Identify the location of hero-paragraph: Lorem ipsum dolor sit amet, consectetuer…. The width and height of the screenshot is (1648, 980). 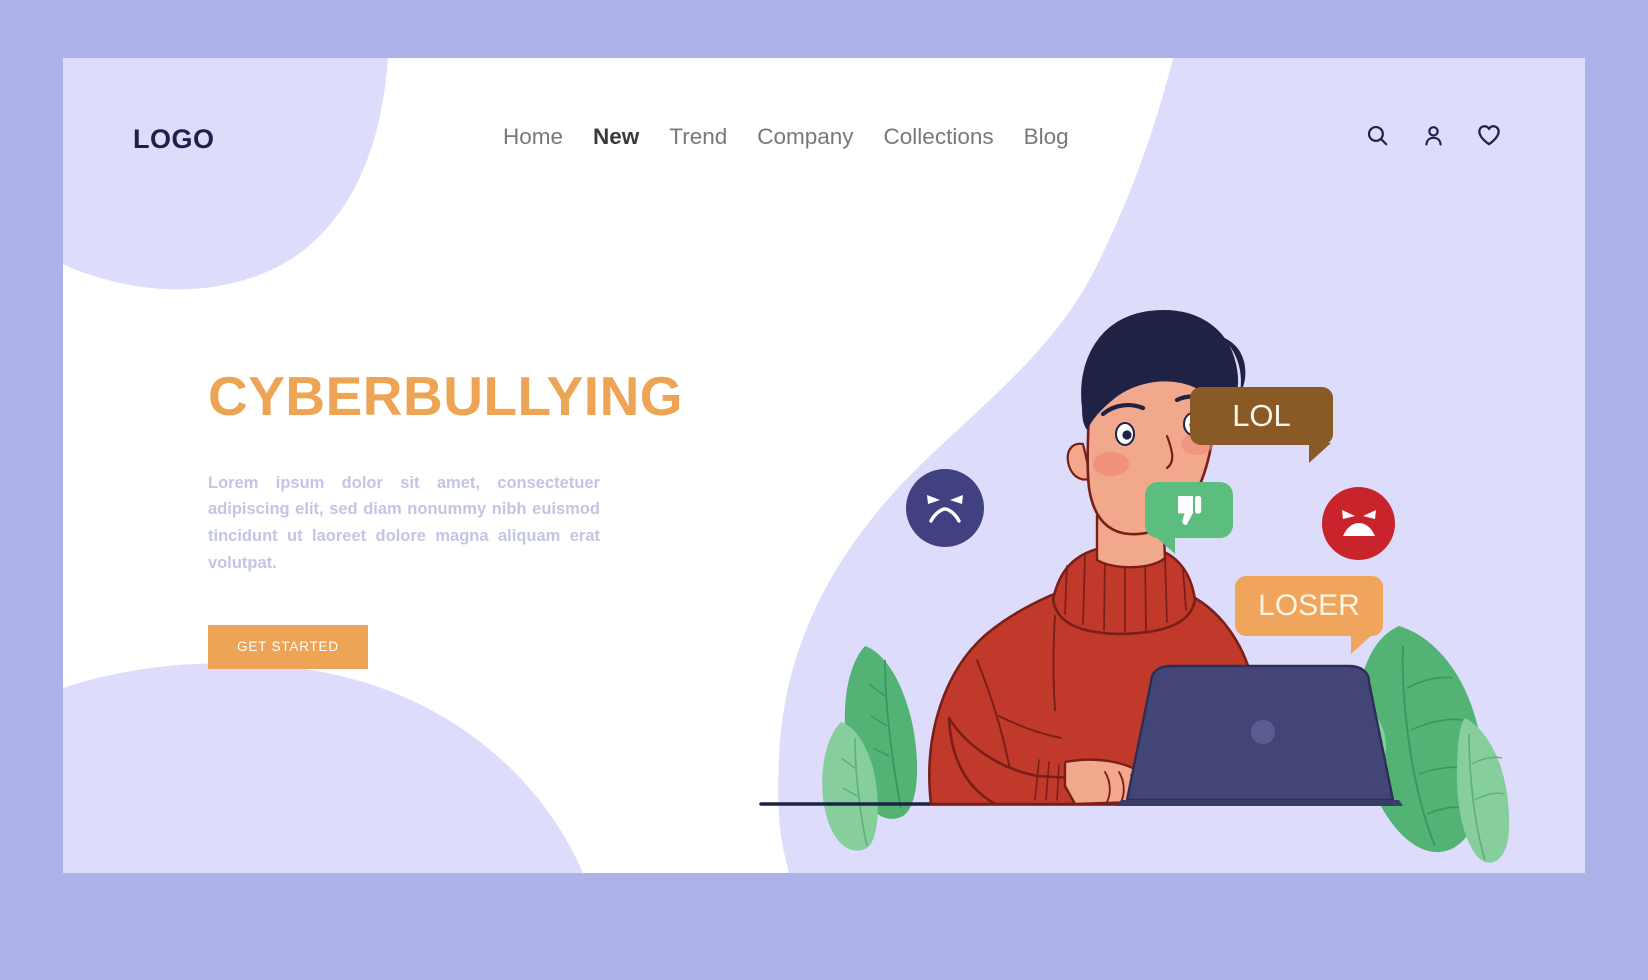
(404, 522).